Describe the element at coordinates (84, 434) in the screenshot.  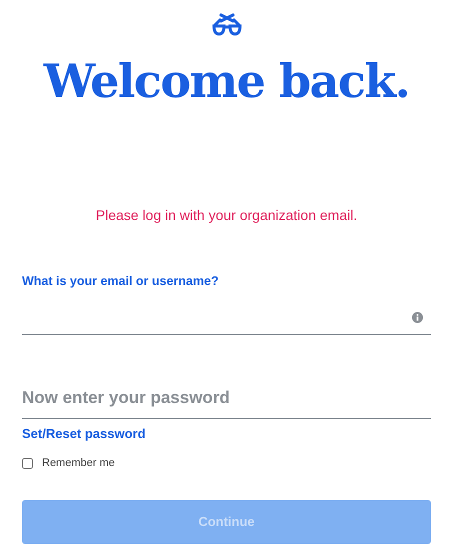
I see `reset-password-link: Set/Reset password` at that location.